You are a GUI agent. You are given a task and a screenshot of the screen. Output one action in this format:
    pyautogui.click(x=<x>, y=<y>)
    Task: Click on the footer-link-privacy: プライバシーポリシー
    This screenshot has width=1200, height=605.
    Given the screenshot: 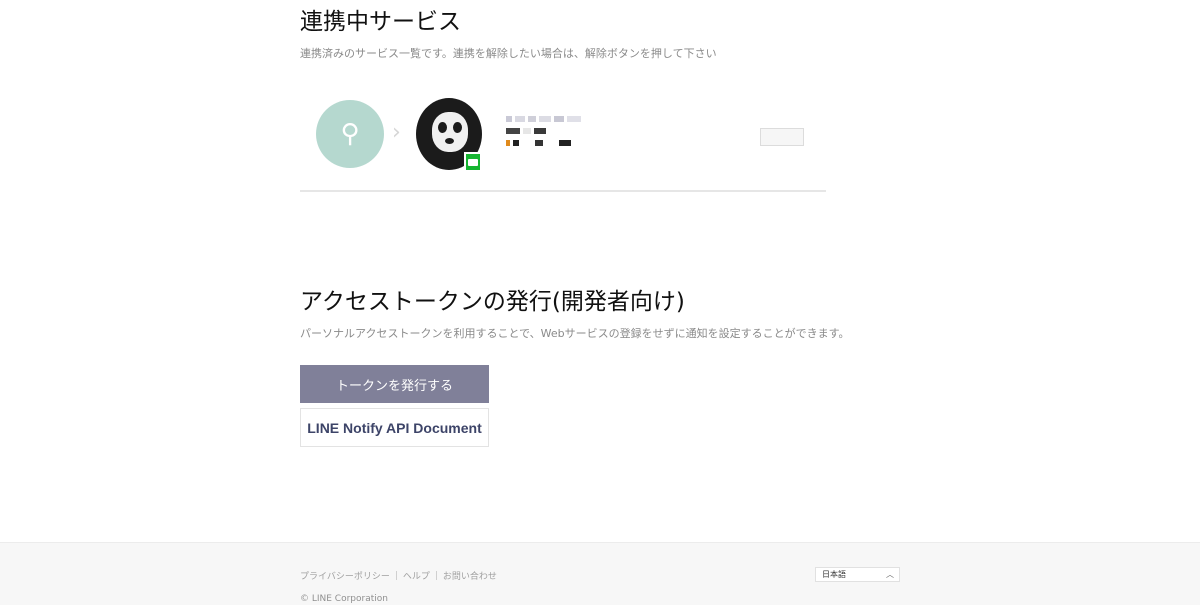 What is the action you would take?
    pyautogui.click(x=345, y=575)
    